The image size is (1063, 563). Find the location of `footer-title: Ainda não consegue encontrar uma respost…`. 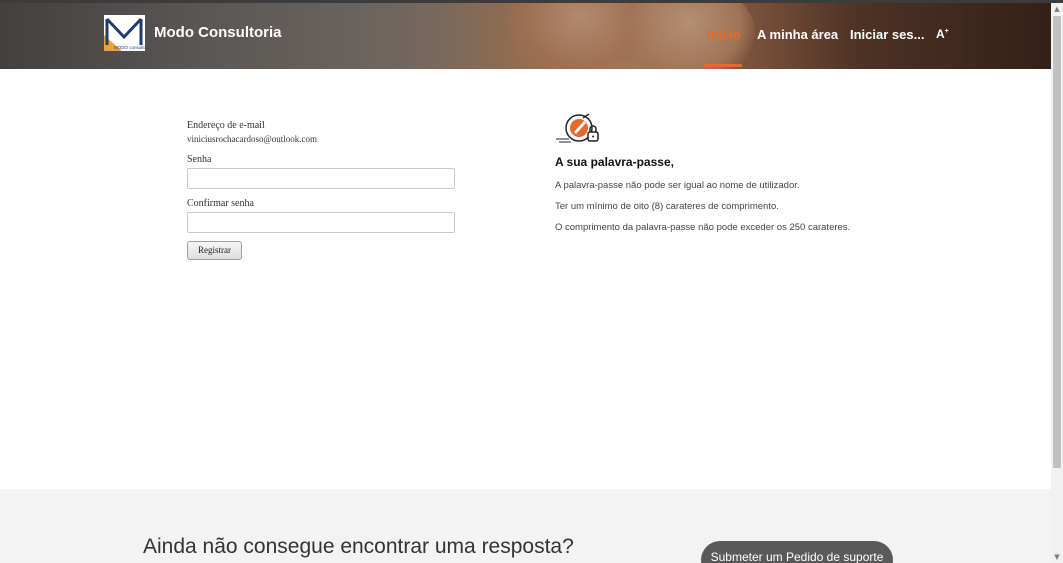

footer-title: Ainda não consegue encontrar uma respost… is located at coordinates (358, 546).